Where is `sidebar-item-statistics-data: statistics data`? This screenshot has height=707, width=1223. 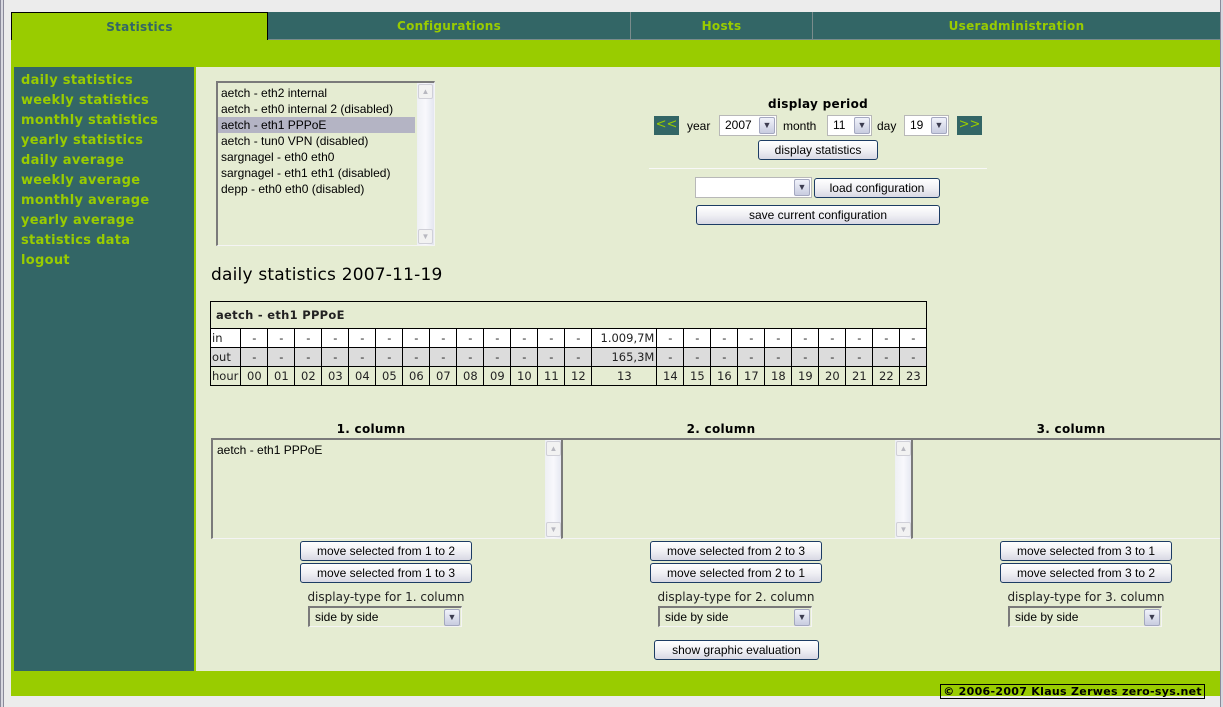 sidebar-item-statistics-data: statistics data is located at coordinates (104, 242).